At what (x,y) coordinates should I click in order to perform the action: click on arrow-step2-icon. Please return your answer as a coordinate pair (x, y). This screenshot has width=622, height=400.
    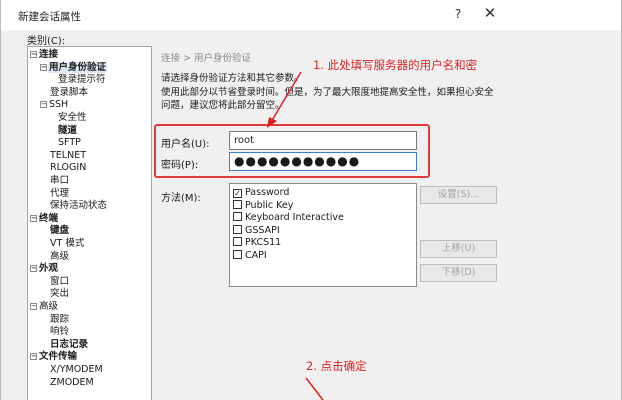
    Looking at the image, I should click on (314, 388).